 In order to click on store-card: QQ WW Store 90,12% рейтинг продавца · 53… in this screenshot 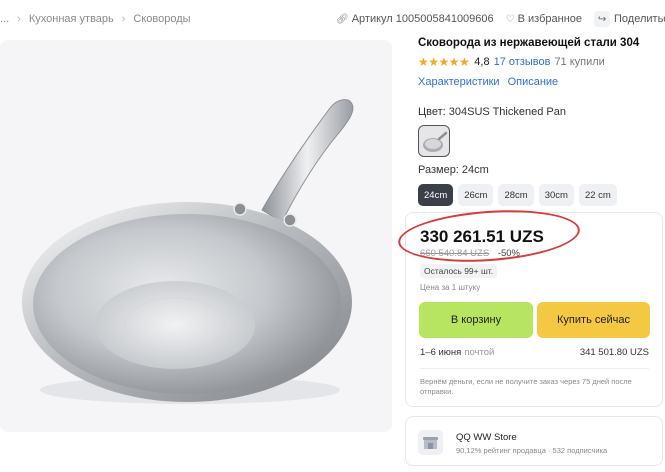, I will do `click(534, 441)`.